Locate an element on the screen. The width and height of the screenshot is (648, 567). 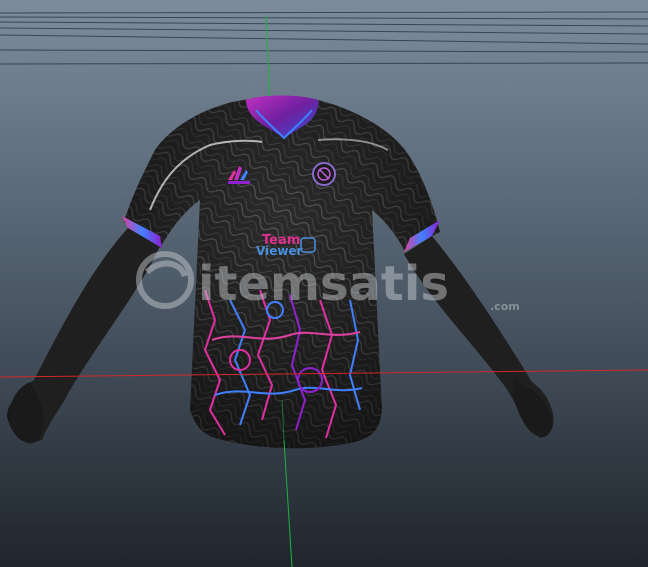
itemsatis-logo-icon is located at coordinates (165, 280).